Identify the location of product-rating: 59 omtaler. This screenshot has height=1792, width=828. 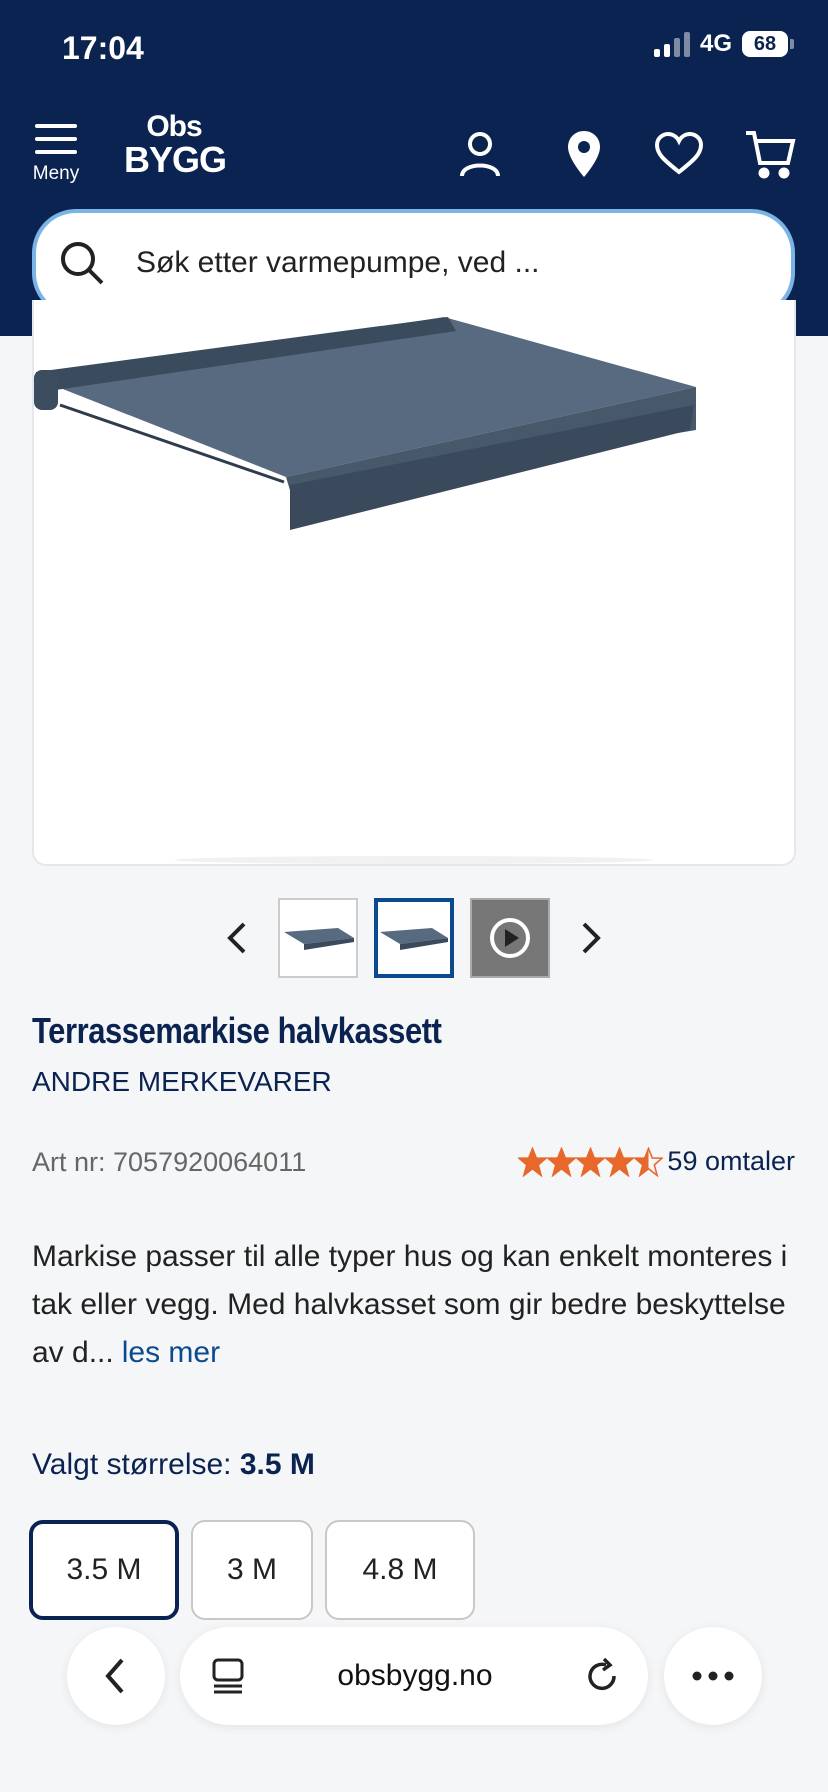
(656, 1161).